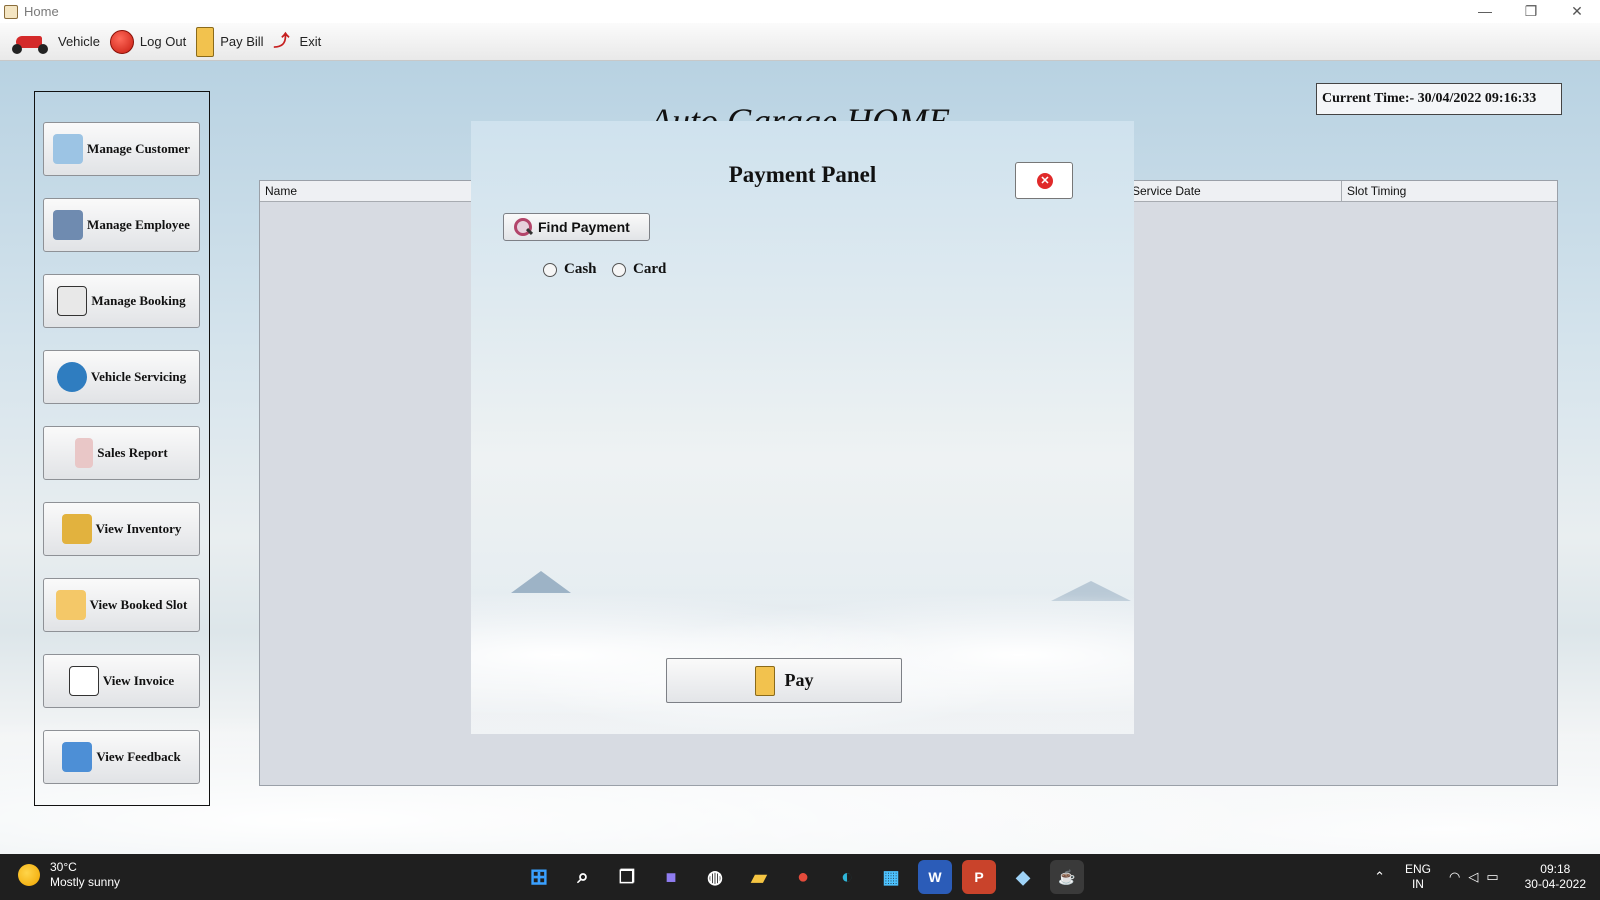  Describe the element at coordinates (583, 877) in the screenshot. I see `search-icon: ⌕` at that location.